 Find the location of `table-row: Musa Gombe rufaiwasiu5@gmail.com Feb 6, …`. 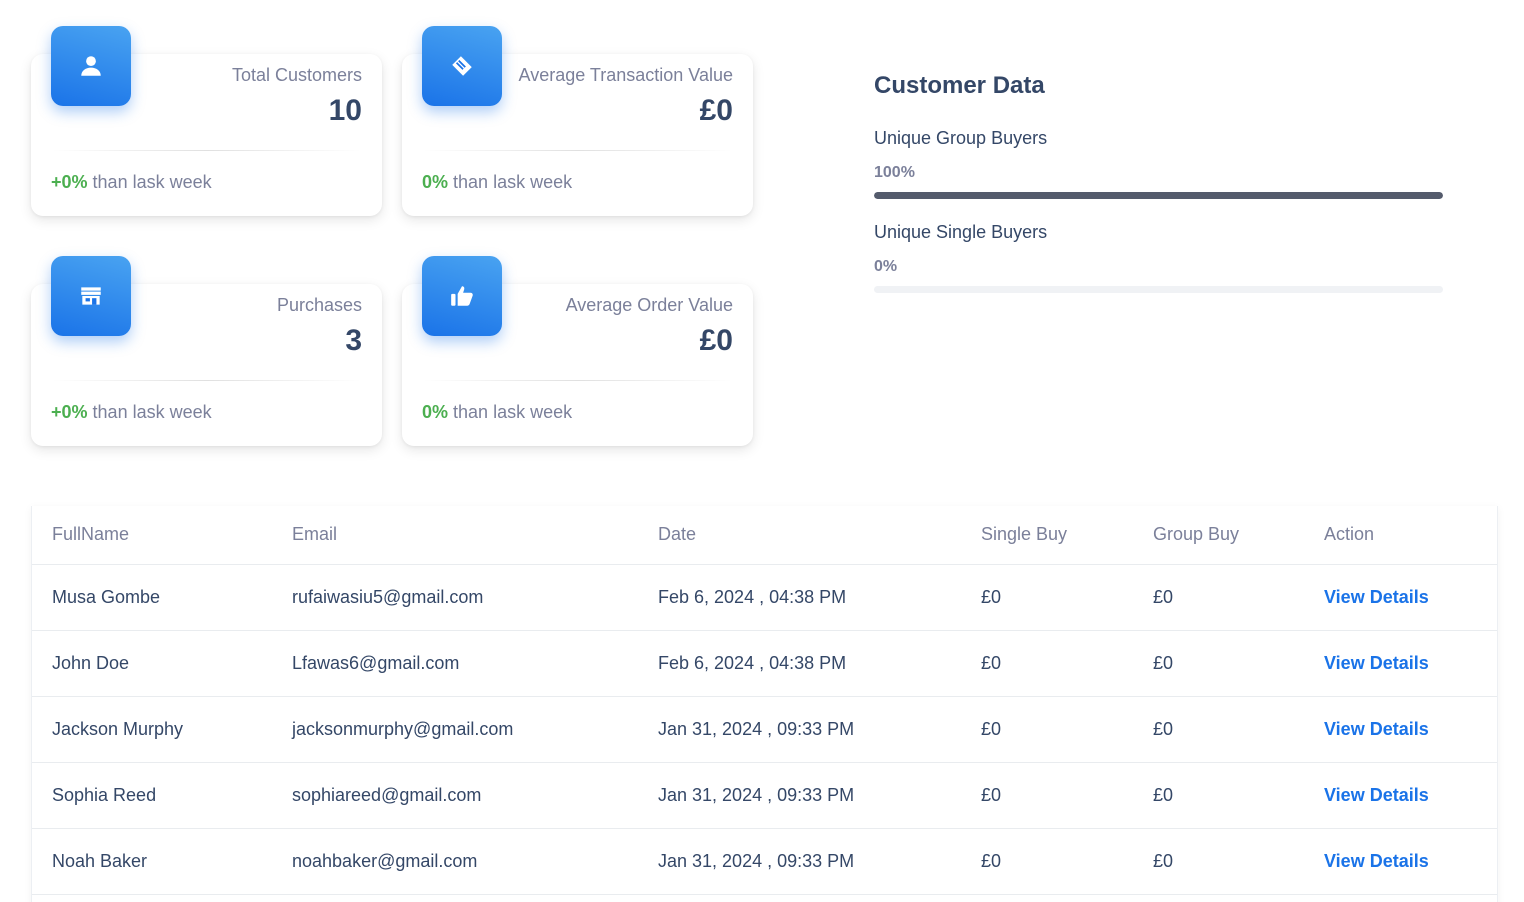

table-row: Musa Gombe rufaiwasiu5@gmail.com Feb 6, … is located at coordinates (764, 597).